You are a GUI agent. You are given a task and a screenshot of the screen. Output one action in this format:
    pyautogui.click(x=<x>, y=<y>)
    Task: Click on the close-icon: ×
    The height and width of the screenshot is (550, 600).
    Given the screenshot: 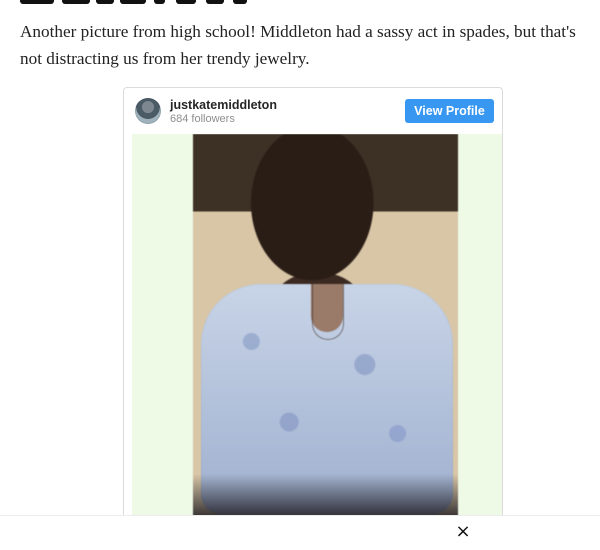 What is the action you would take?
    pyautogui.click(x=463, y=532)
    